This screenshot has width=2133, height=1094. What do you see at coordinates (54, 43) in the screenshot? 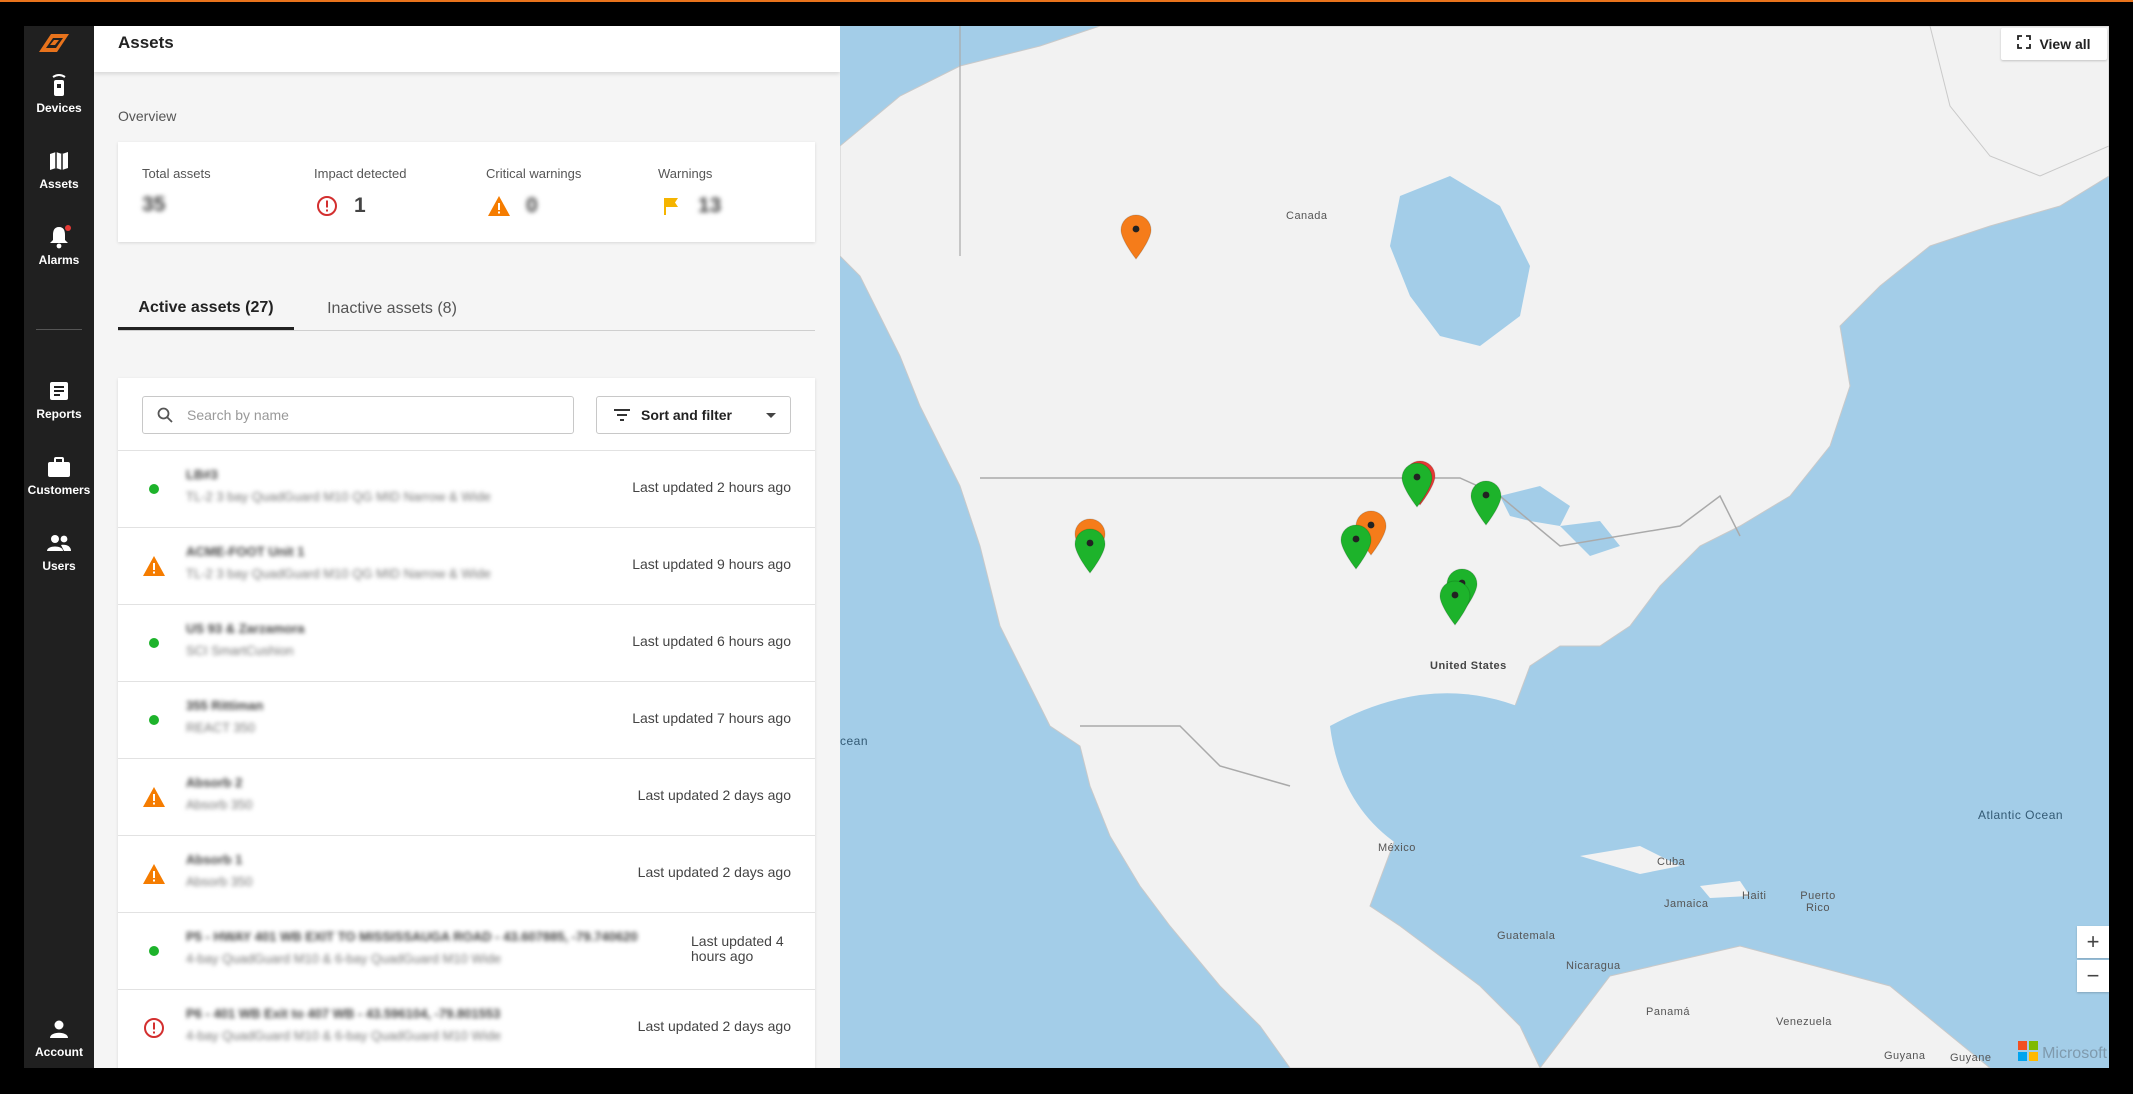
I see `app-logo` at bounding box center [54, 43].